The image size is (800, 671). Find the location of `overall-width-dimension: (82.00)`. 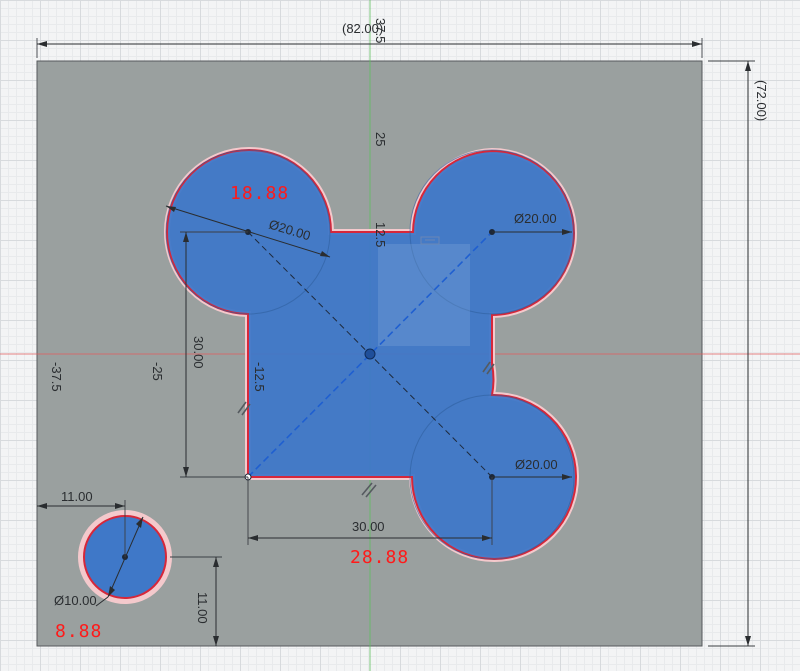

overall-width-dimension: (82.00) is located at coordinates (369, 39).